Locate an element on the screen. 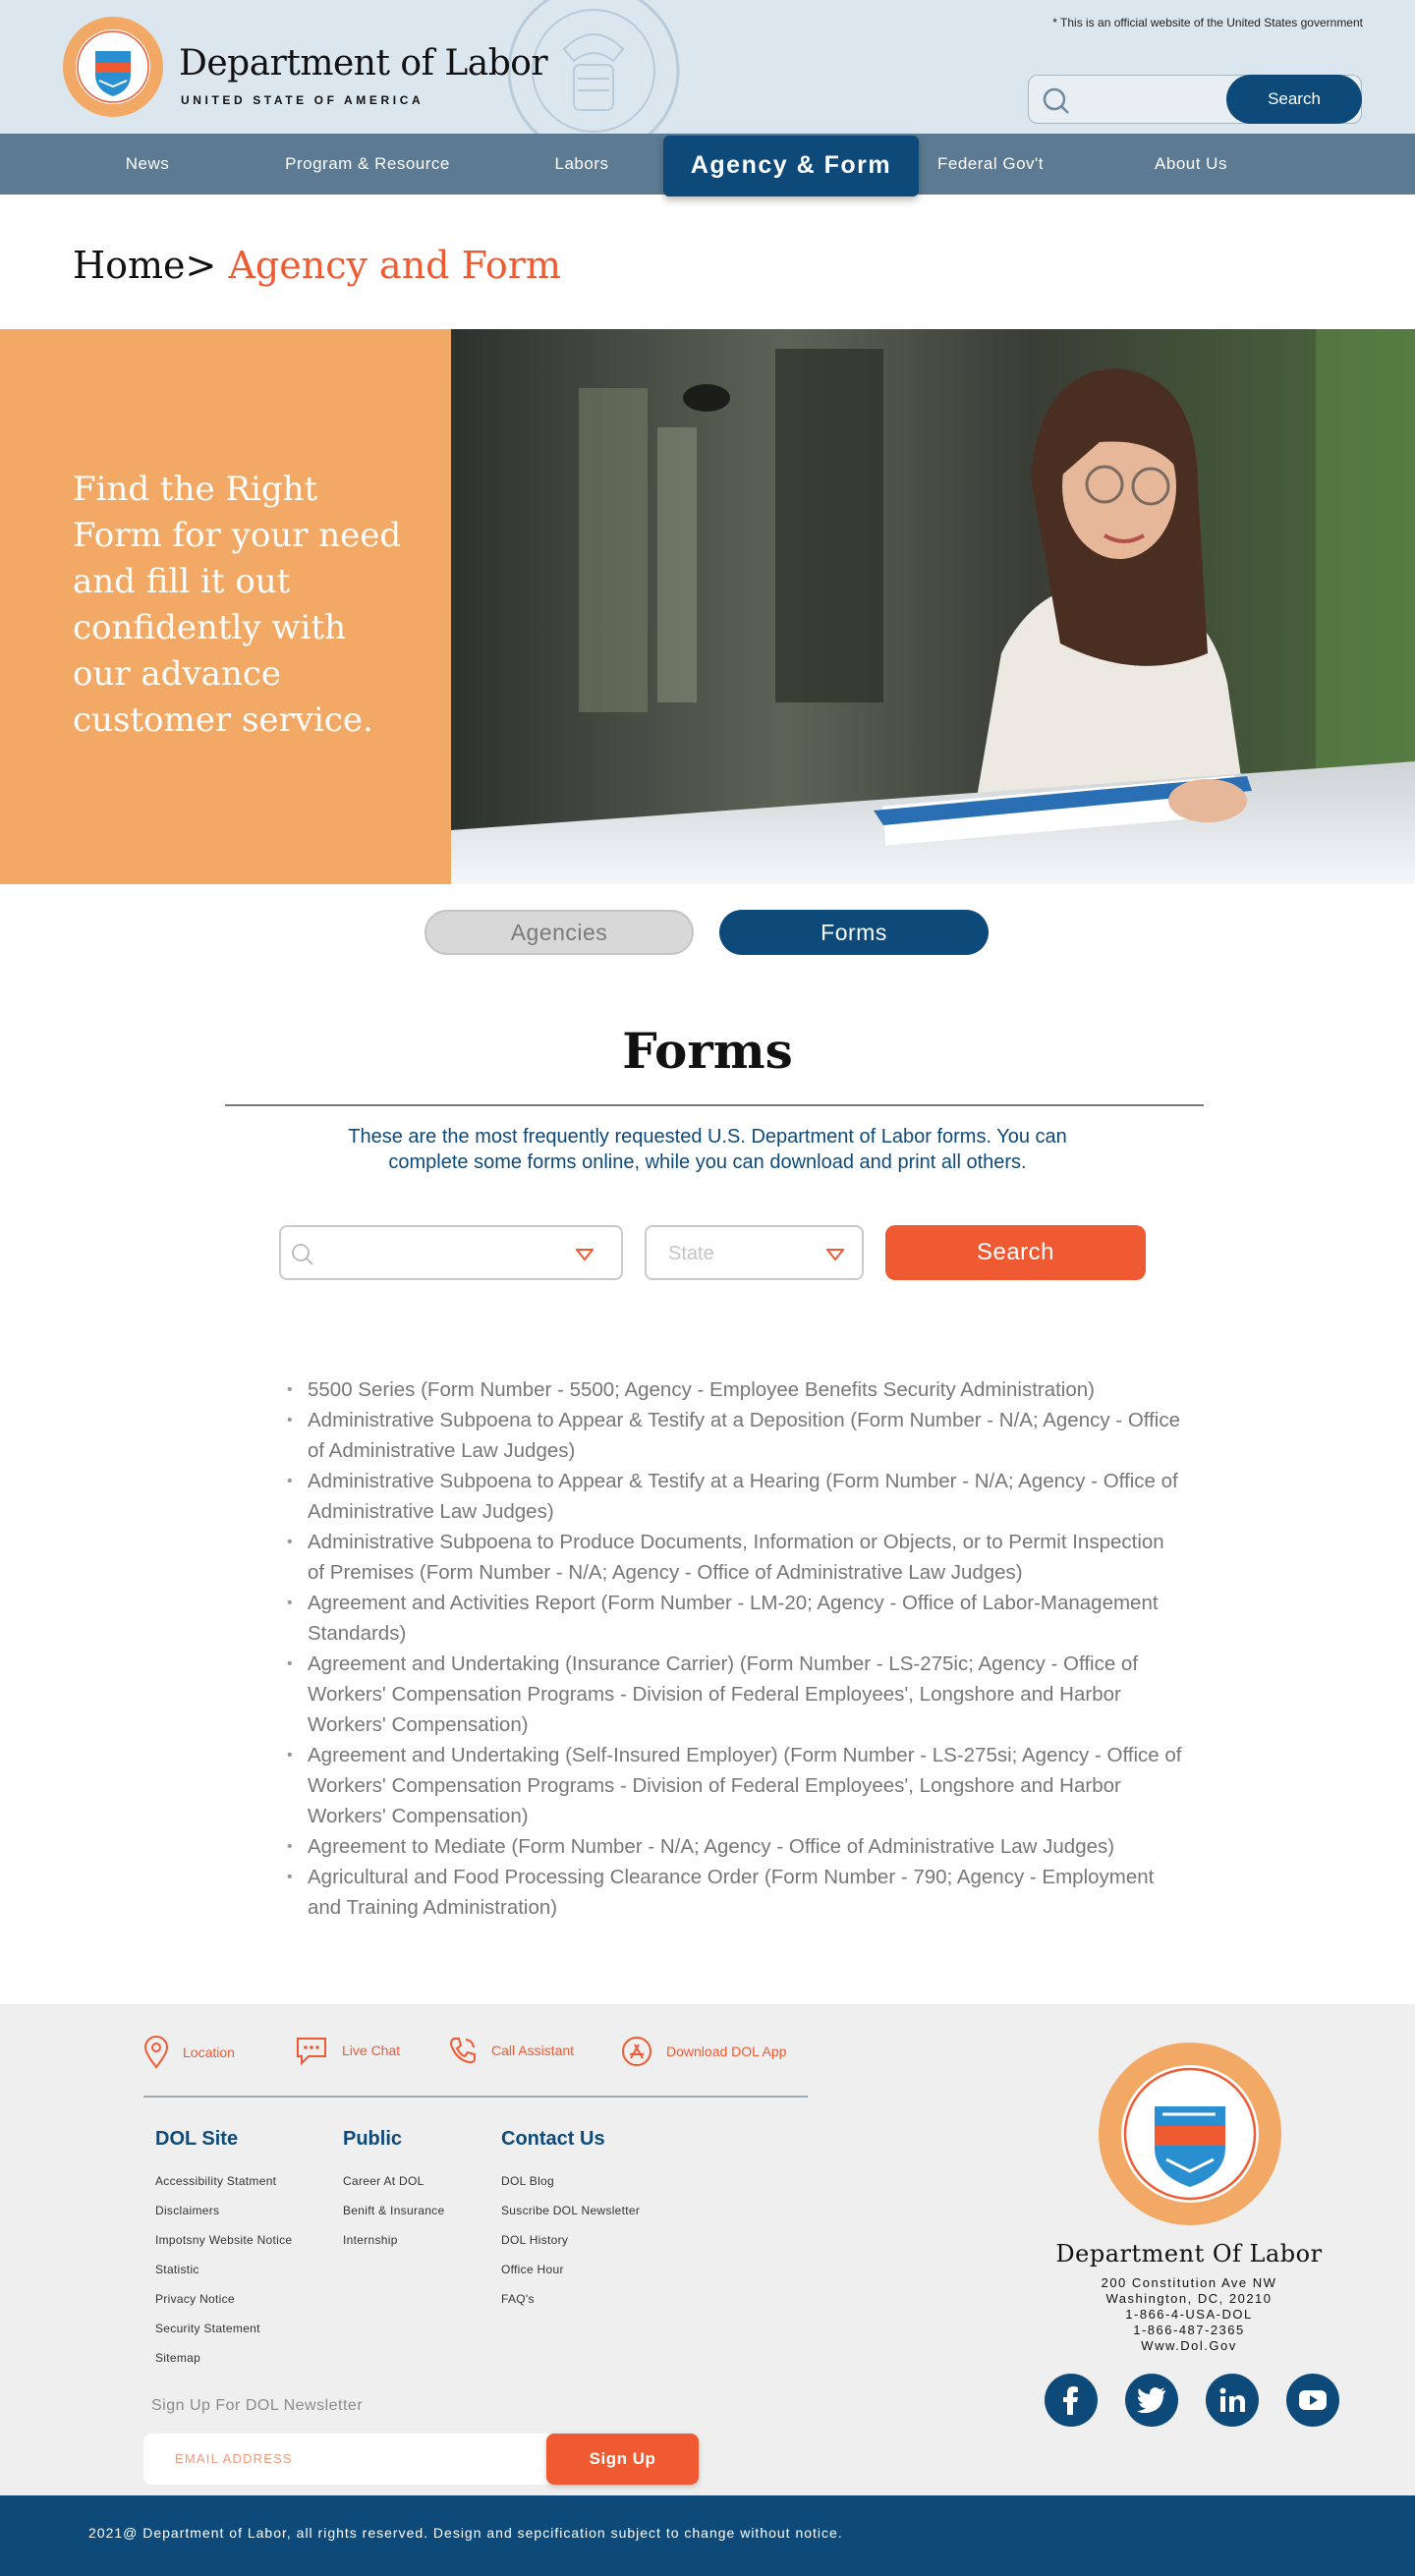  form-search-button: Search is located at coordinates (1015, 1252).